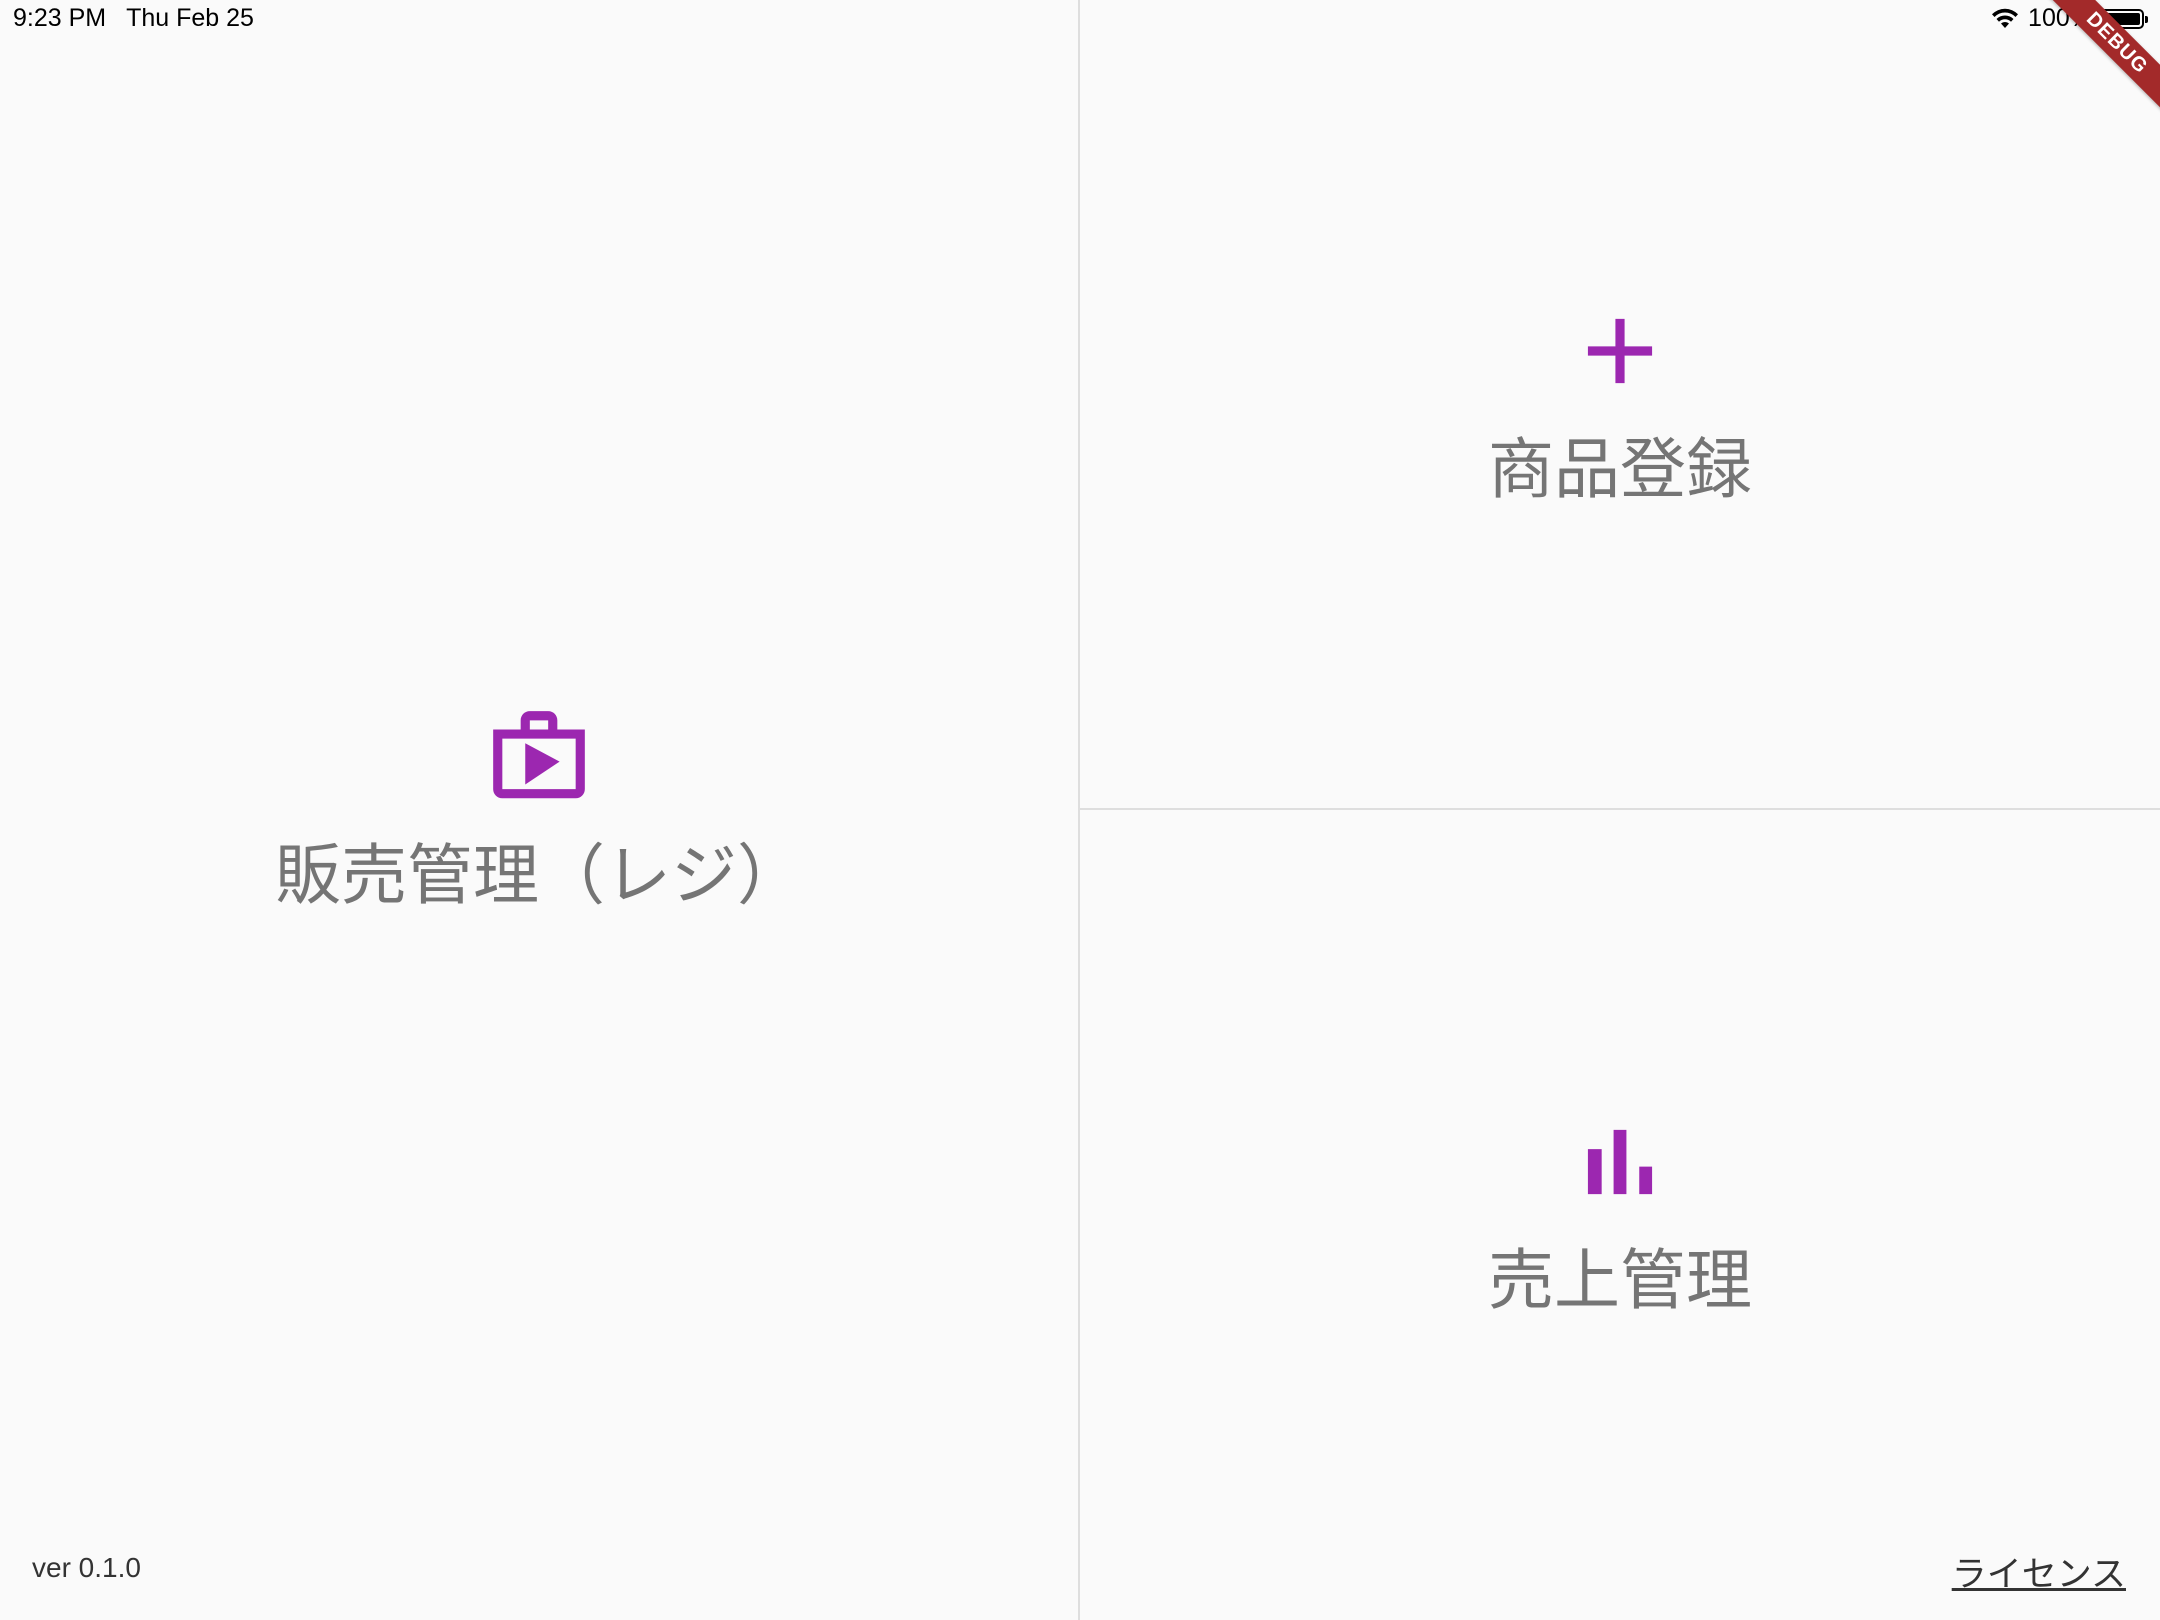  I want to click on version-text: ver 0.1.0, so click(86, 1567).